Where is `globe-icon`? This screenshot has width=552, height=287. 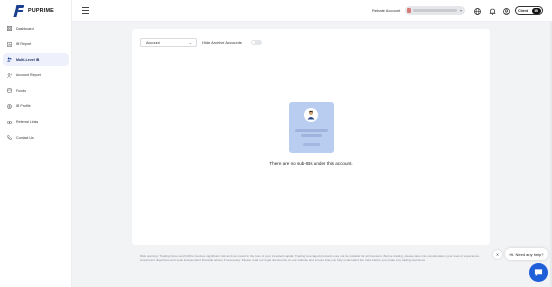
globe-icon is located at coordinates (477, 11).